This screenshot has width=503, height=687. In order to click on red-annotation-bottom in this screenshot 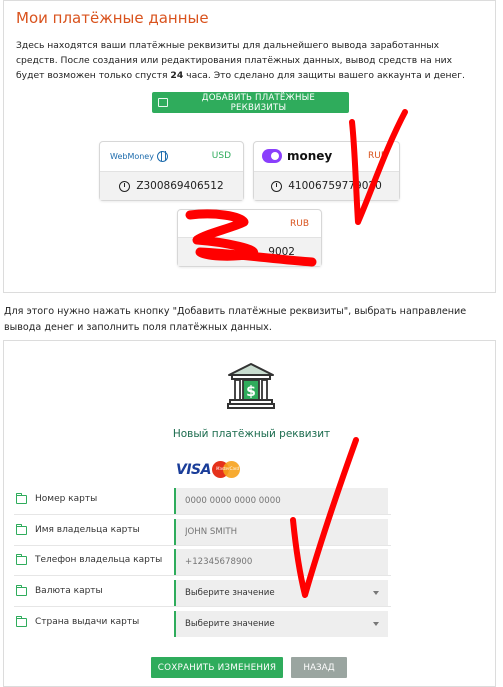, I will do `click(324, 517)`.